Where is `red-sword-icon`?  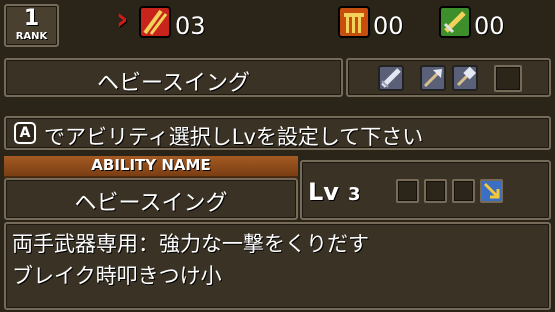 red-sword-icon is located at coordinates (155, 22).